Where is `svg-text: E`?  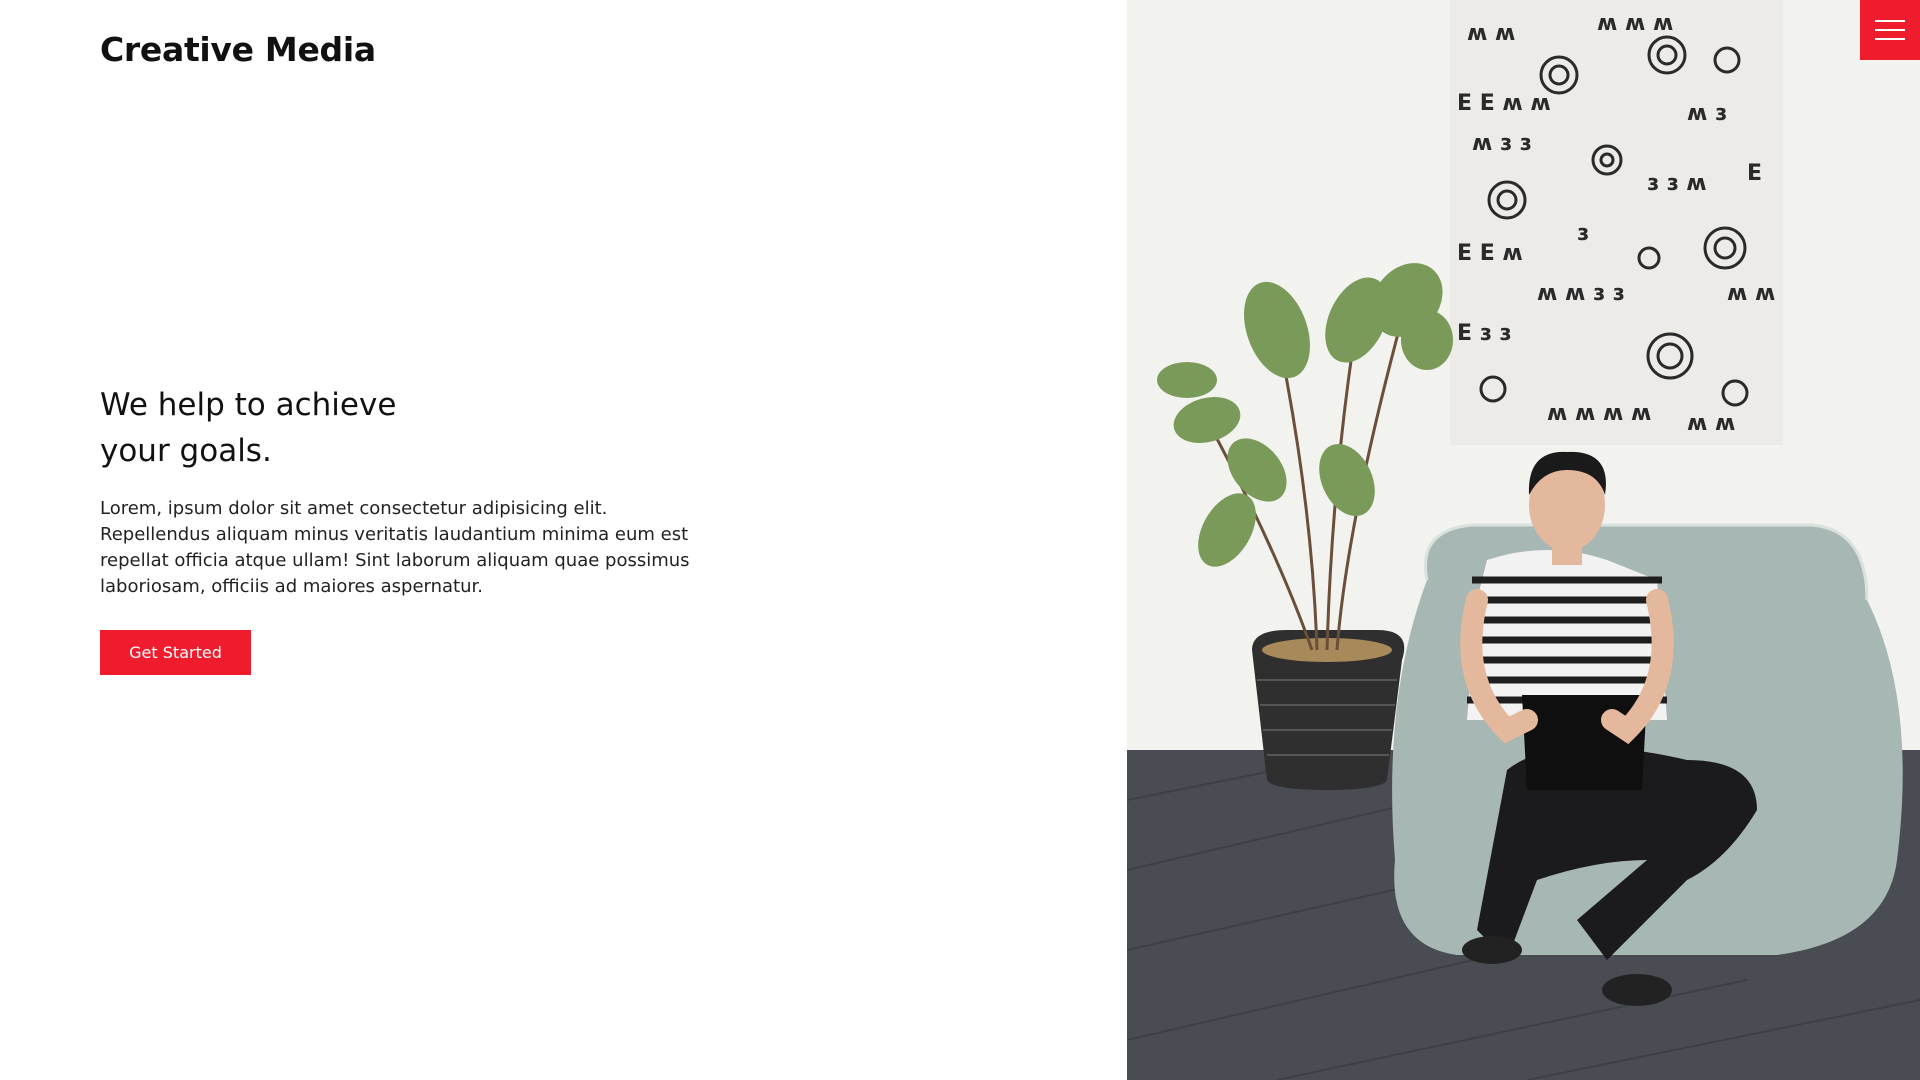
svg-text: E is located at coordinates (1754, 173).